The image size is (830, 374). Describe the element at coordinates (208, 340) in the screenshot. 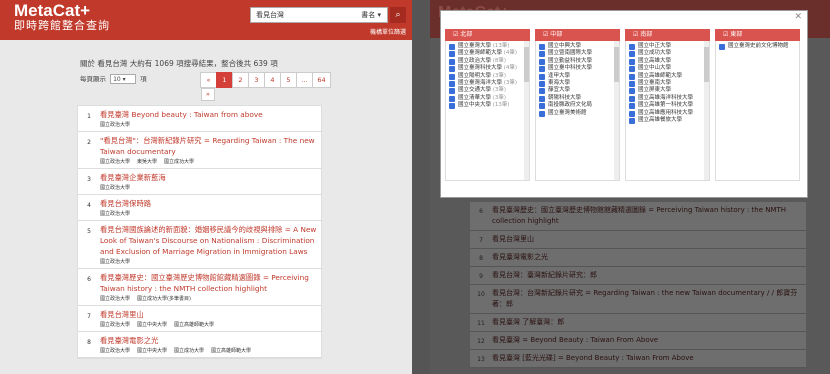

I see `result-title: 看見臺灣電影之光` at that location.